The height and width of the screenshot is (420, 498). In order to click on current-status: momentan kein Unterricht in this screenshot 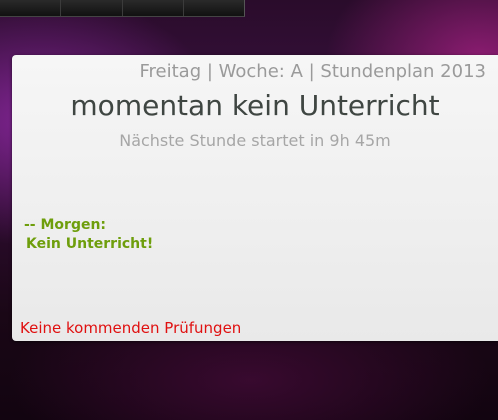, I will do `click(255, 105)`.